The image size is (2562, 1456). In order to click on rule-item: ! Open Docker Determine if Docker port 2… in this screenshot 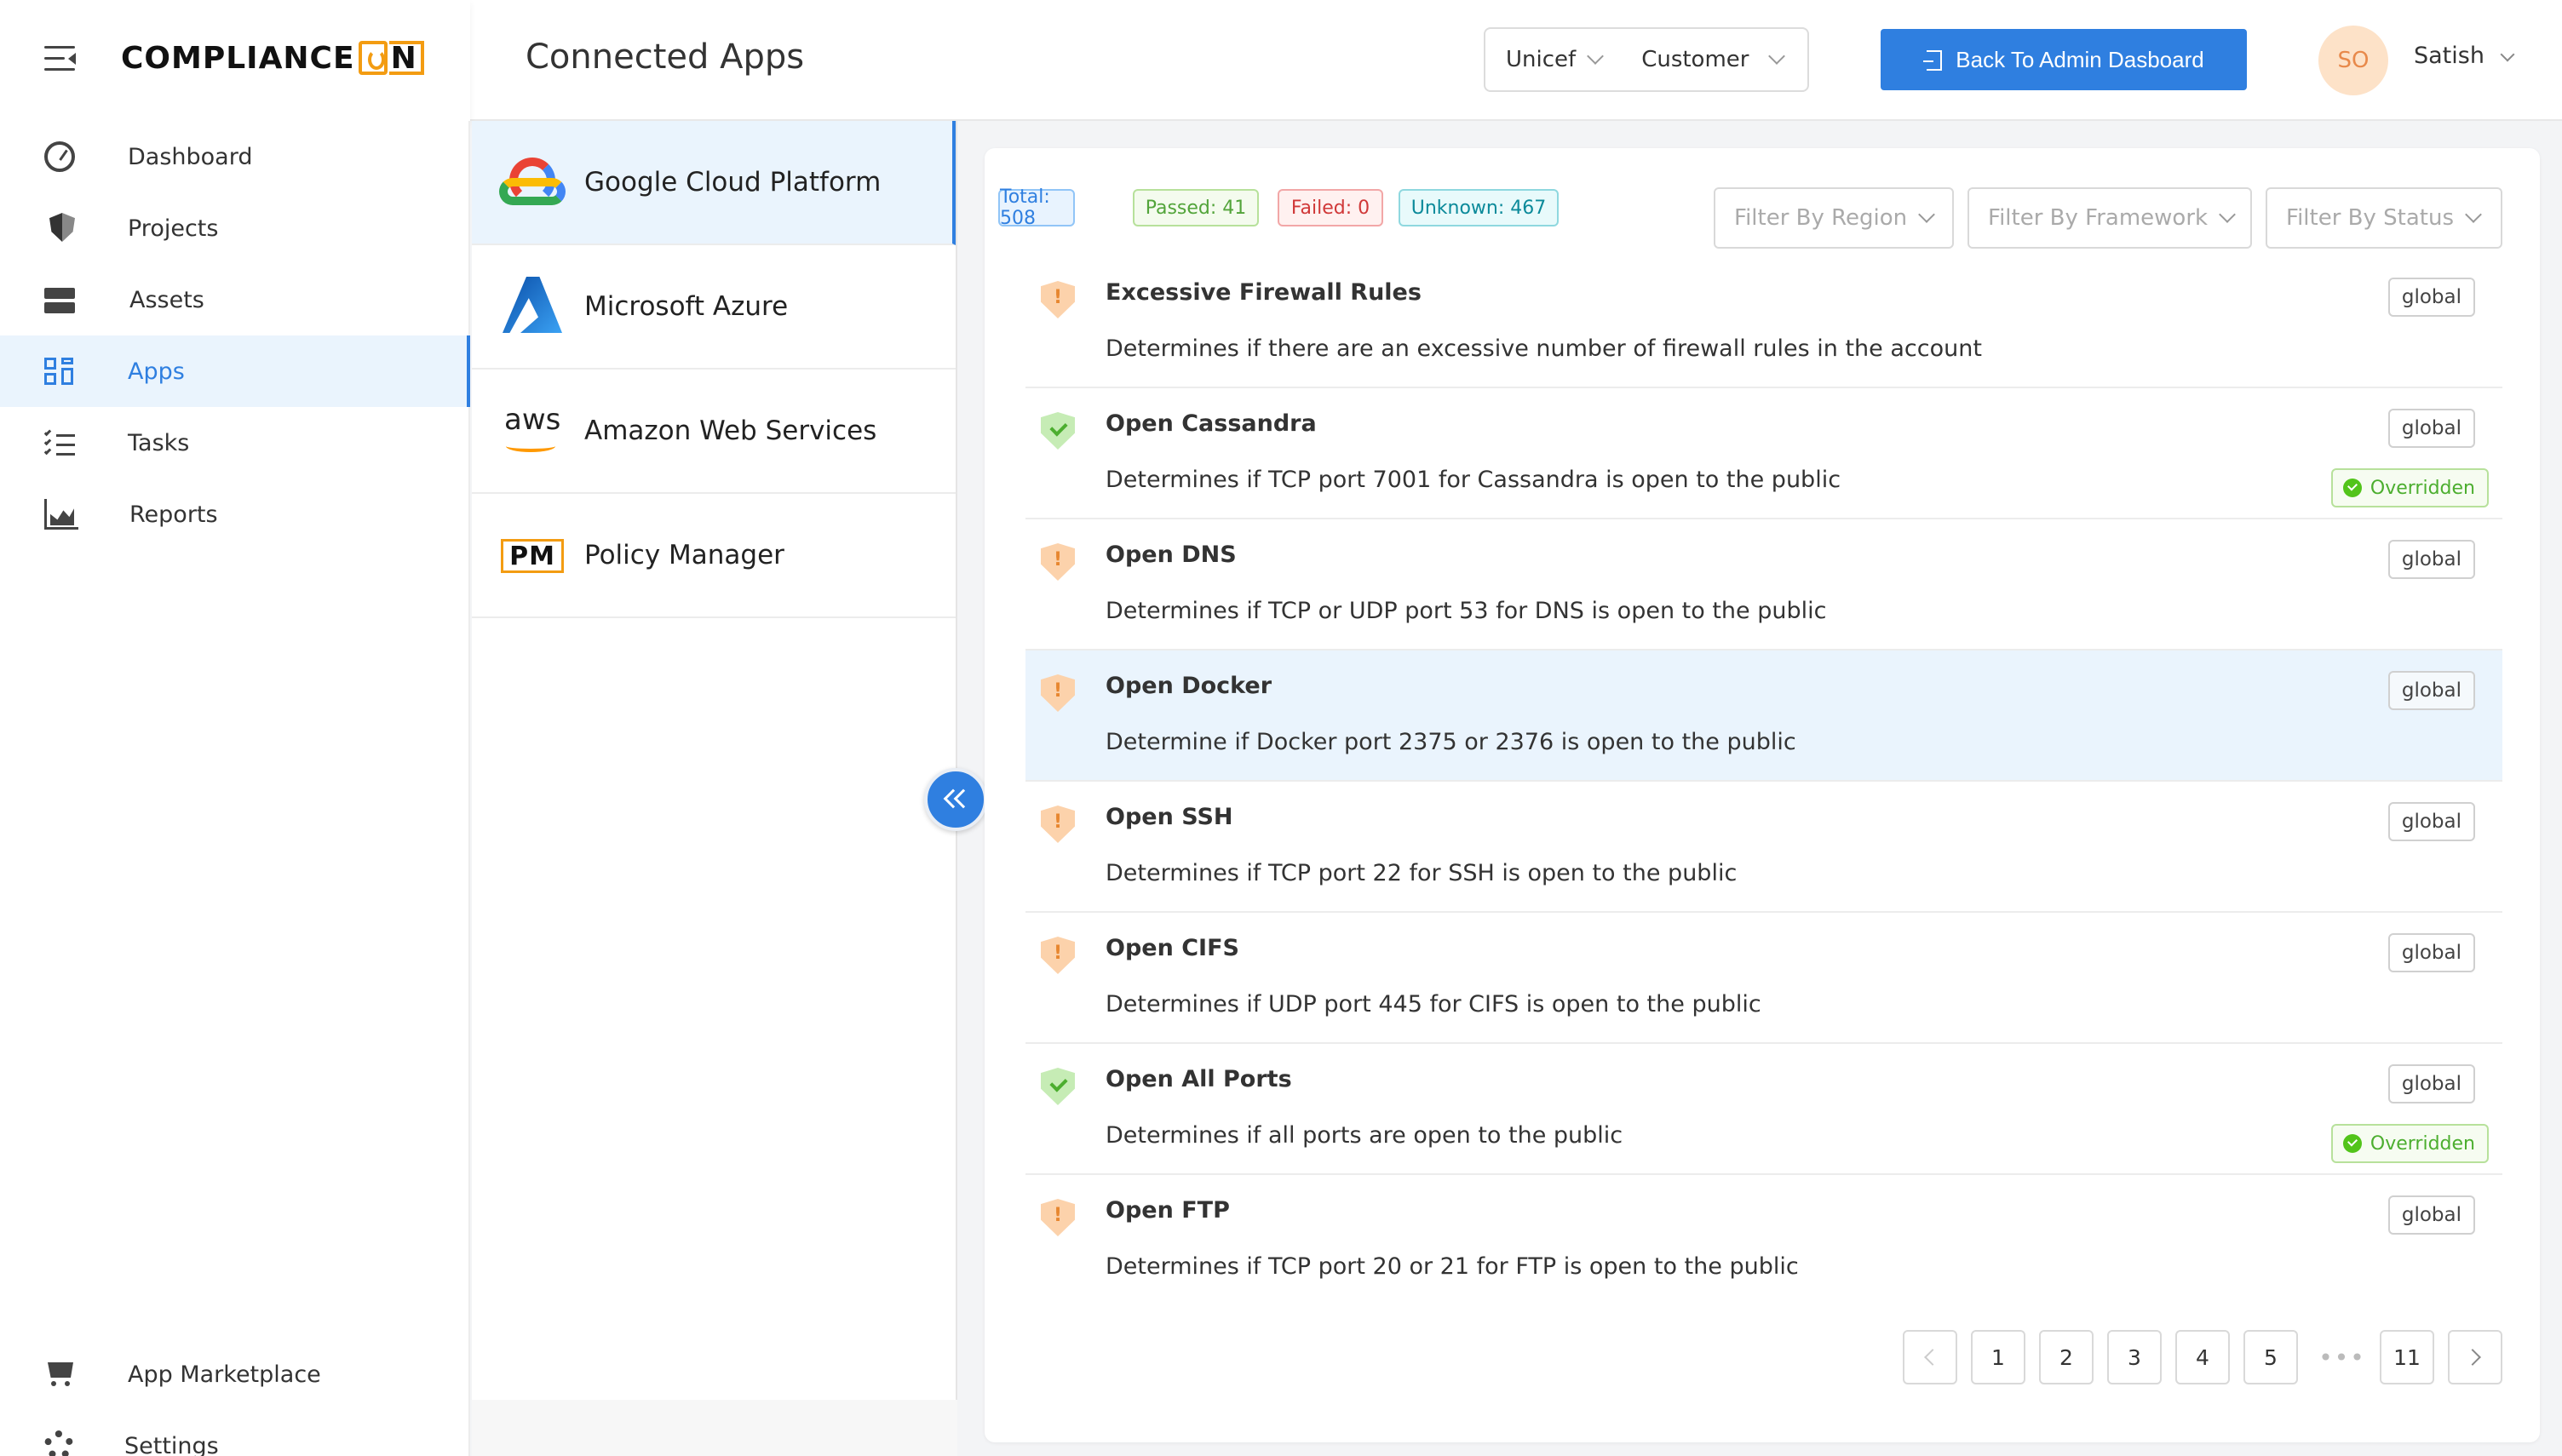, I will do `click(1763, 717)`.